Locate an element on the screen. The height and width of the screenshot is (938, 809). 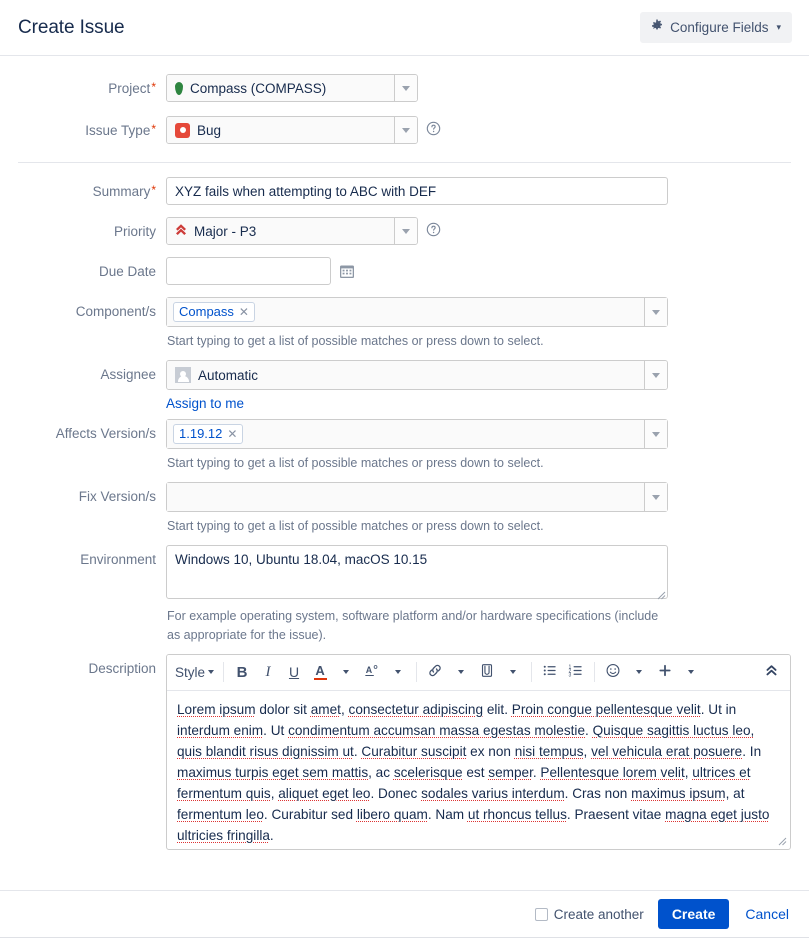
attachment-button is located at coordinates (487, 672).